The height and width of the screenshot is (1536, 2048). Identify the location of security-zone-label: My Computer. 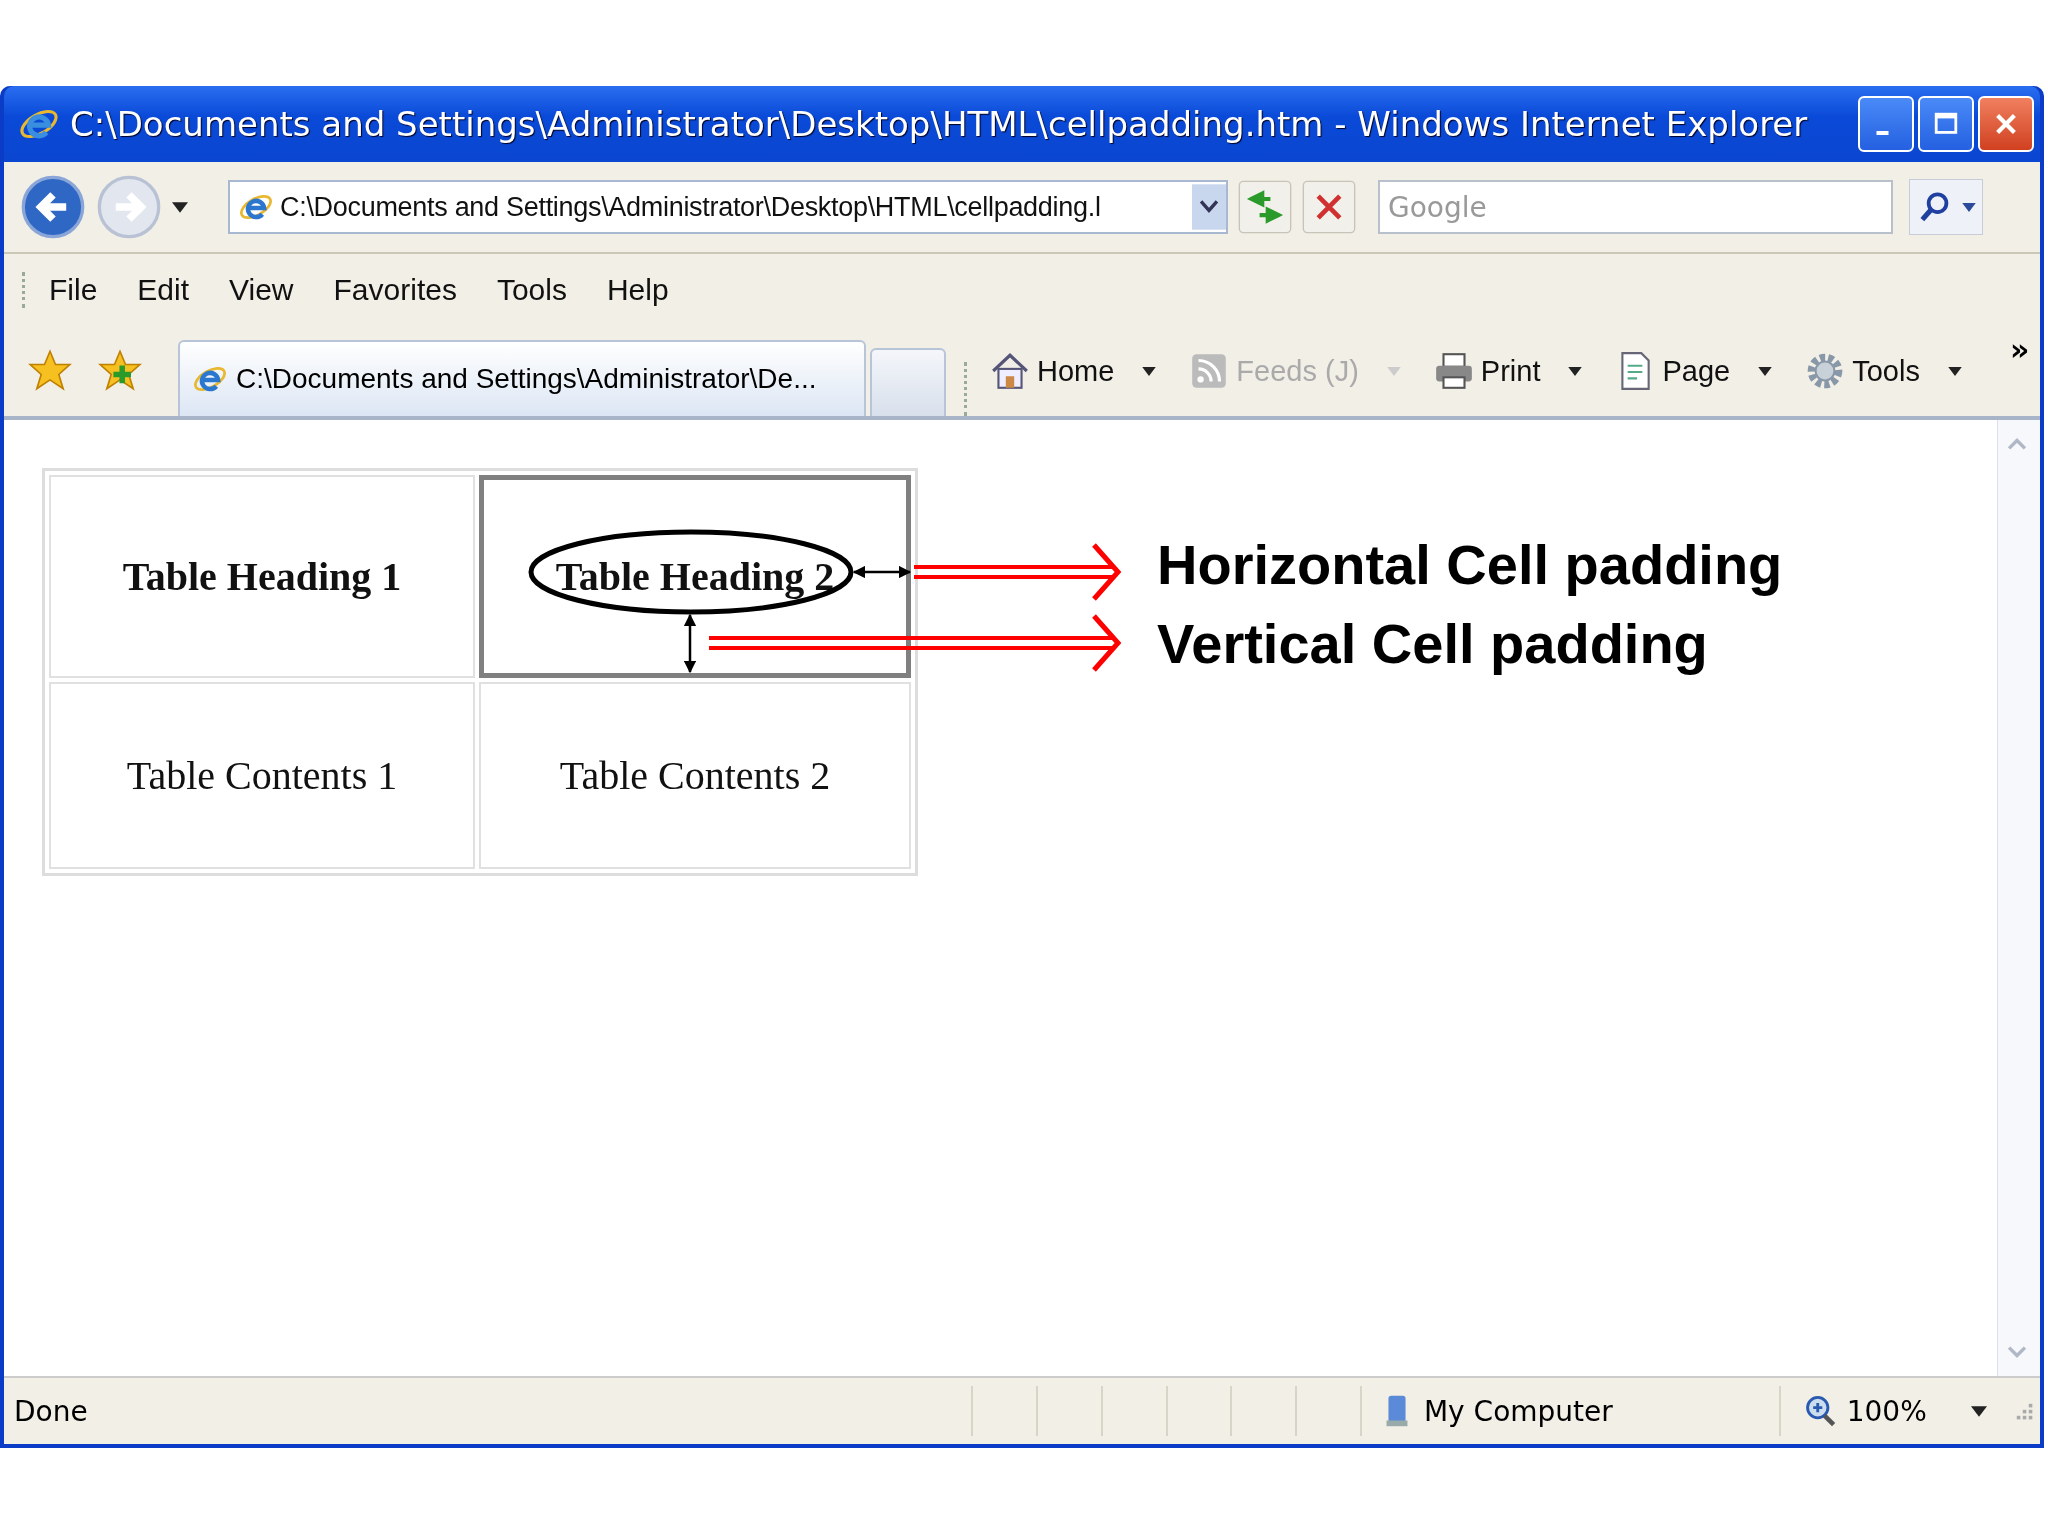
(1518, 1411).